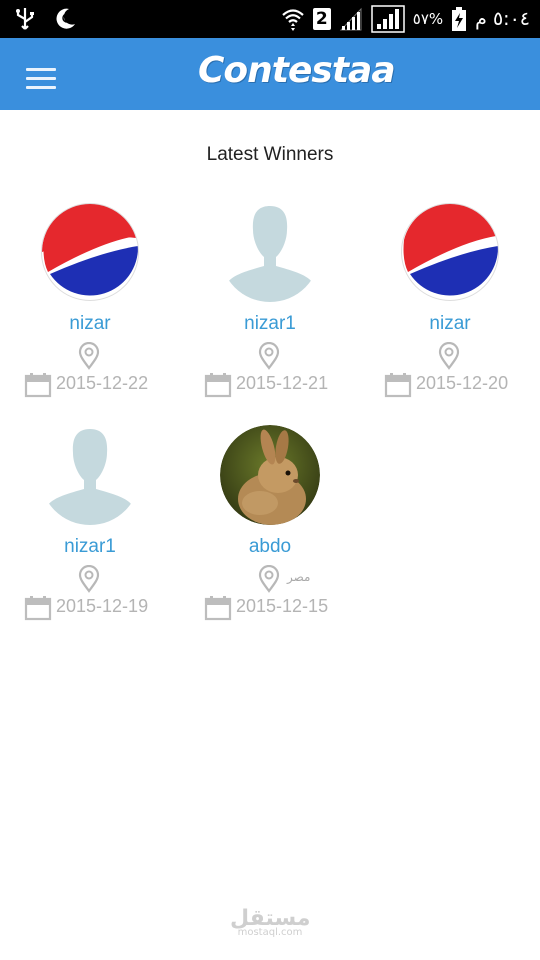 Image resolution: width=540 pixels, height=960 pixels. Describe the element at coordinates (282, 606) in the screenshot. I see `winner-date: 2015-12-15` at that location.